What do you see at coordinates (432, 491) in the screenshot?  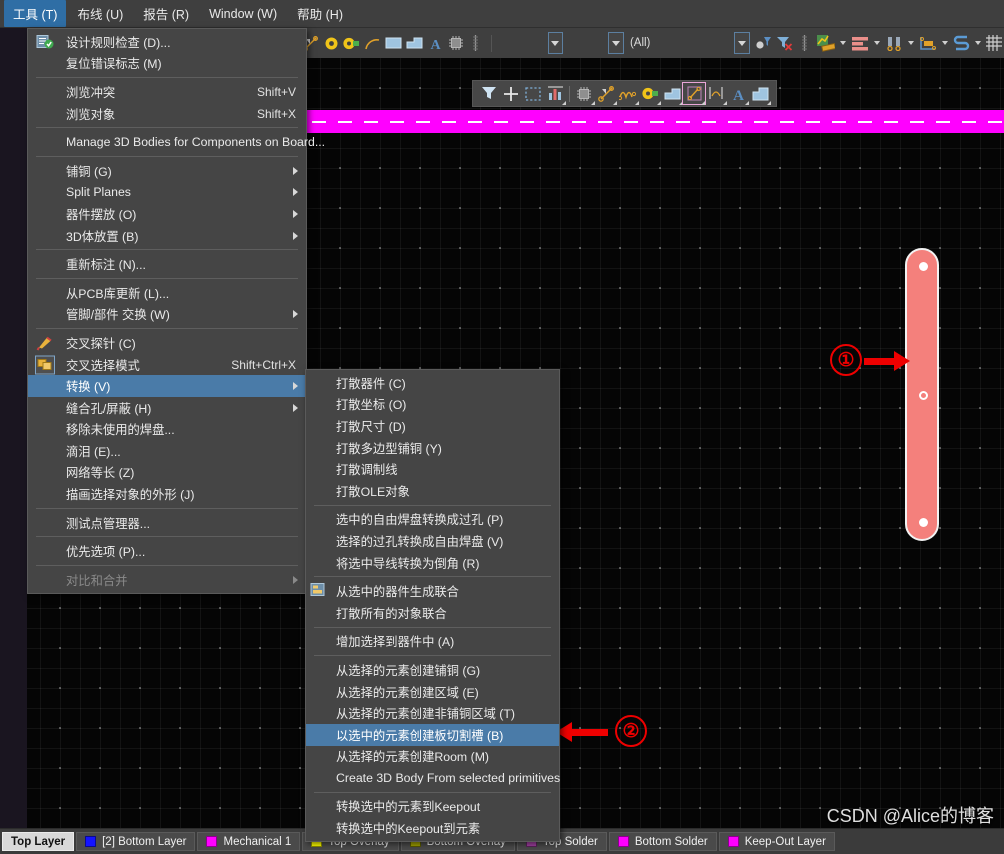 I see `menu-item-explode-ole: 打散OLE对象` at bounding box center [432, 491].